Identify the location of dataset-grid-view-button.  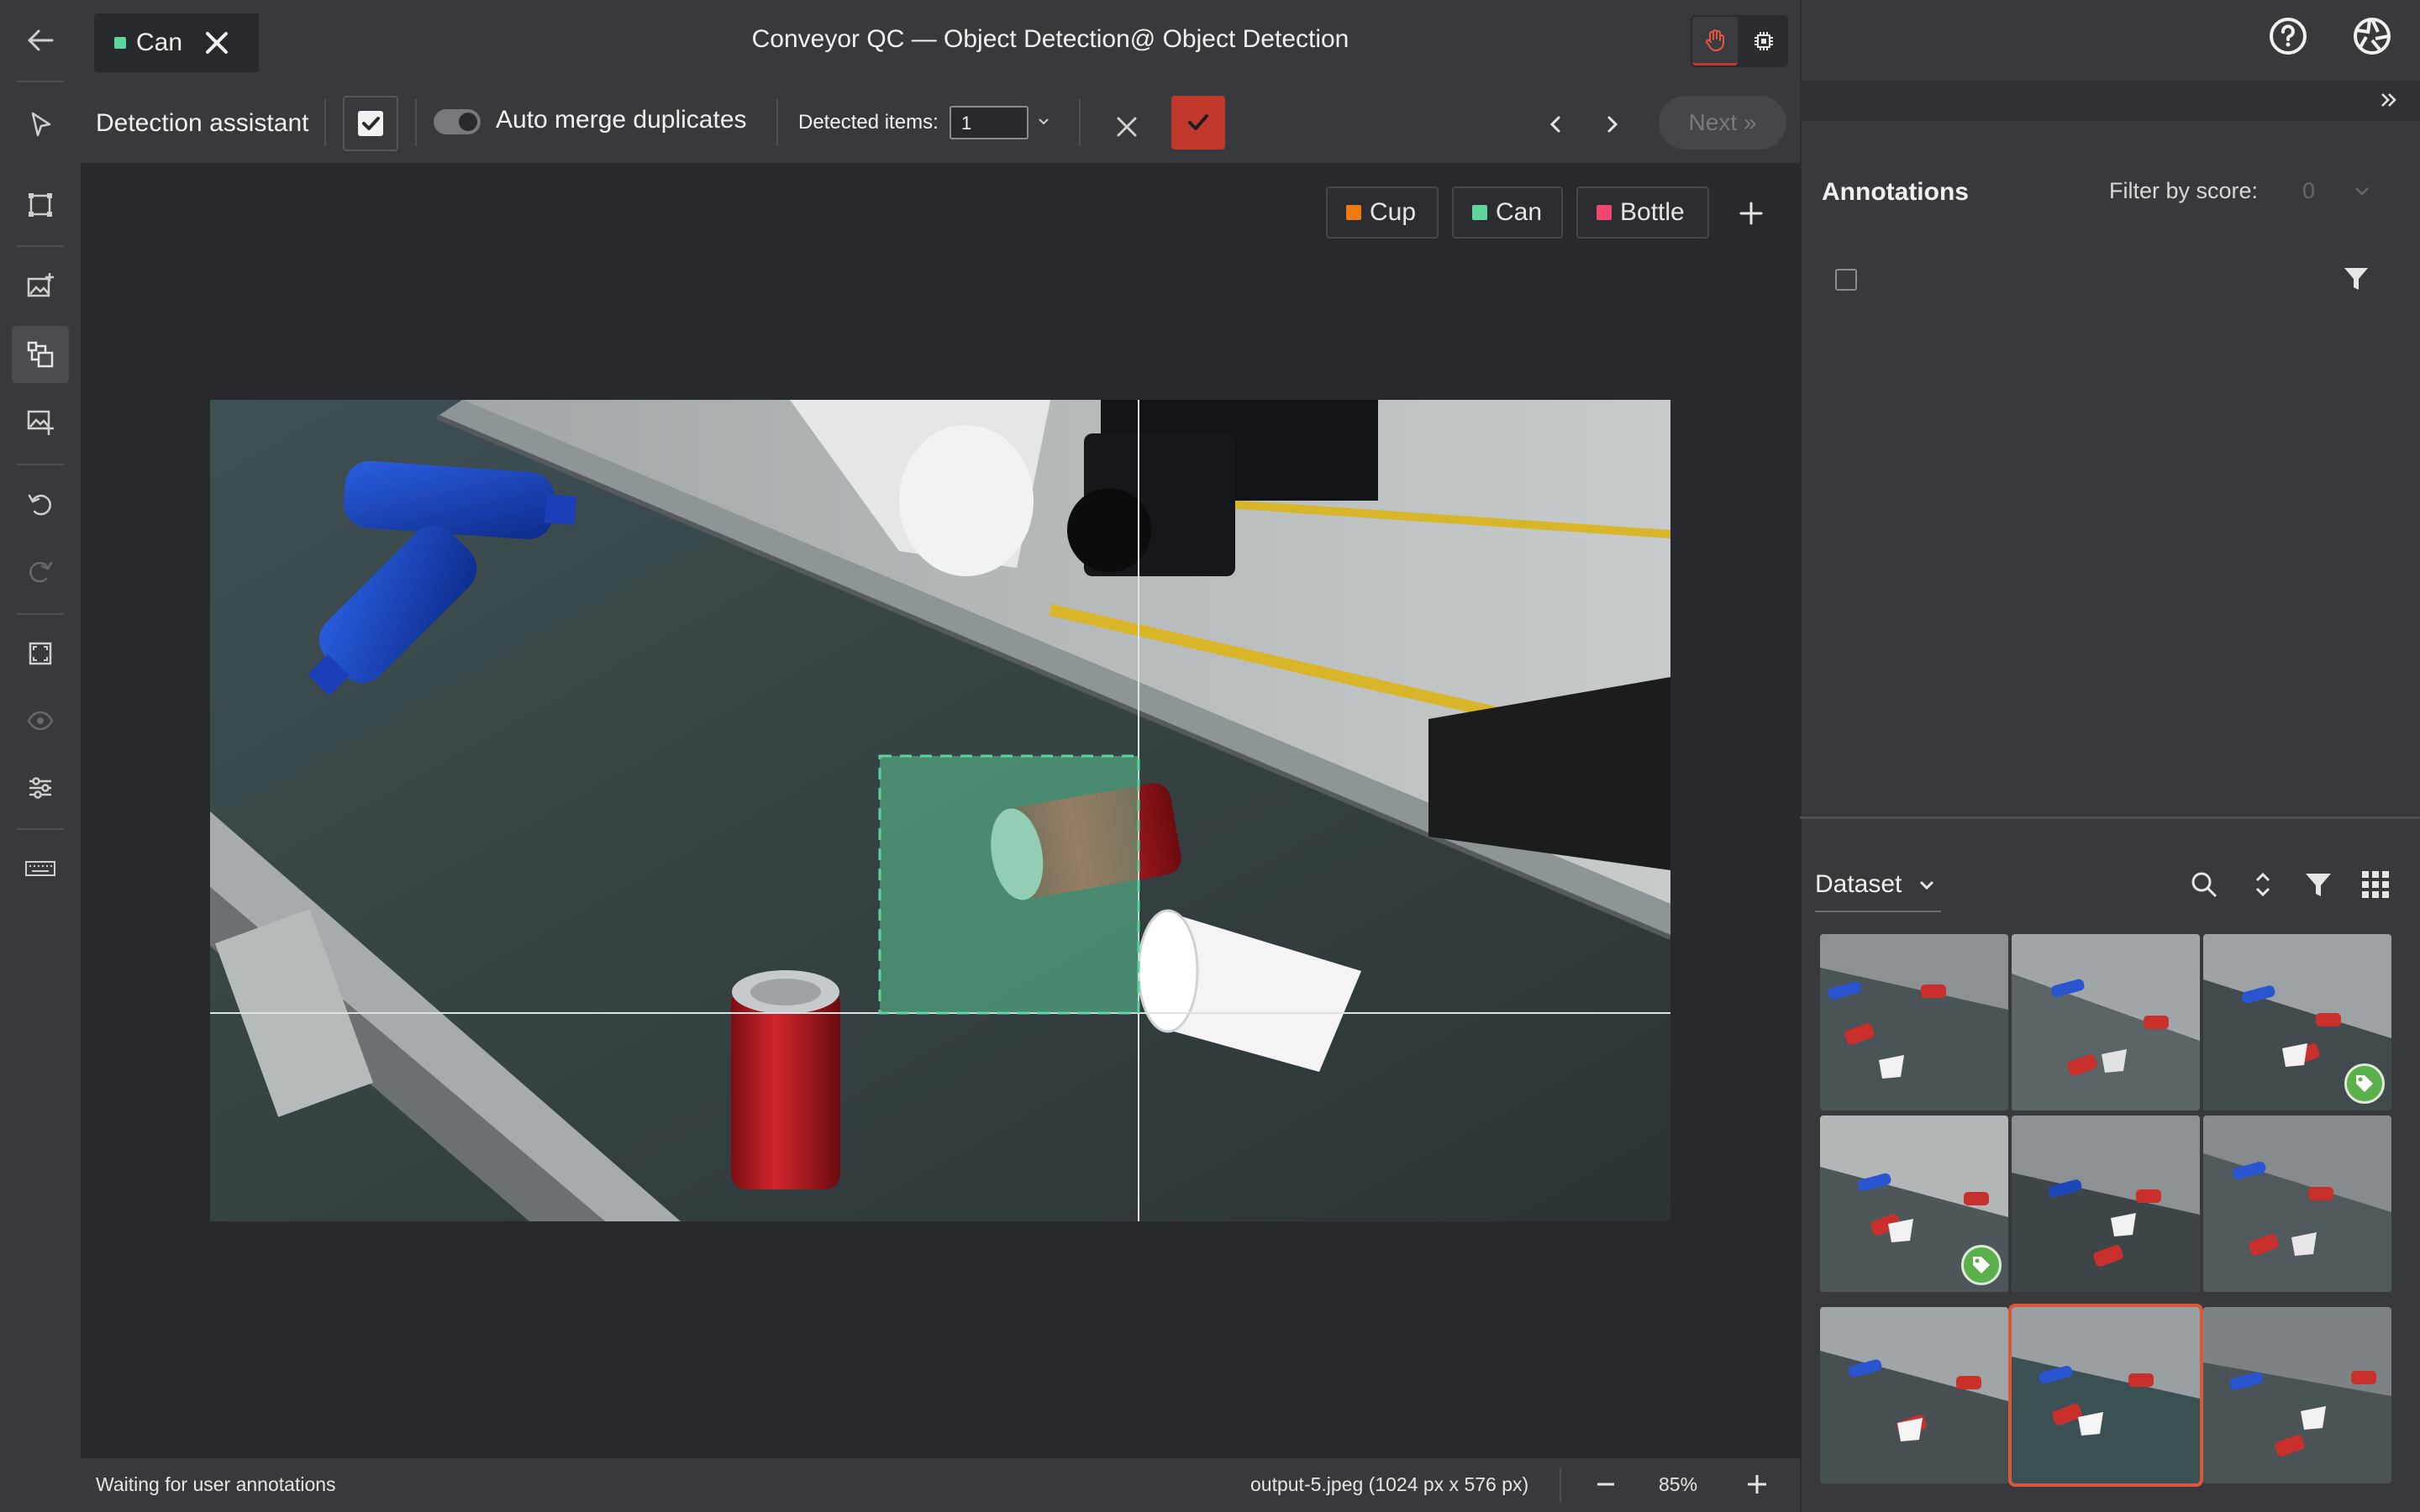
(2375, 884).